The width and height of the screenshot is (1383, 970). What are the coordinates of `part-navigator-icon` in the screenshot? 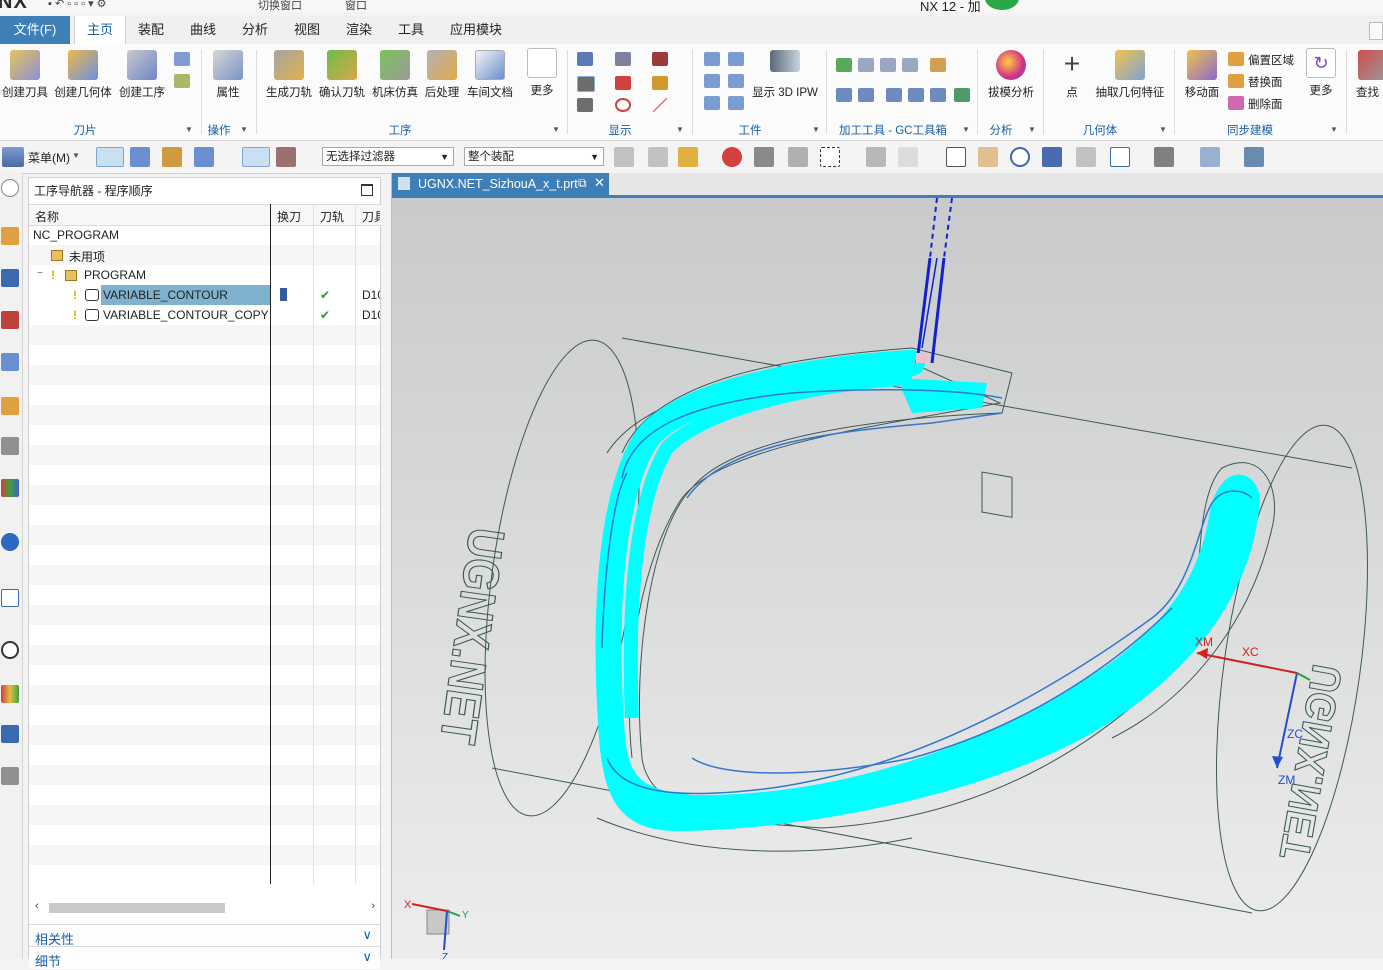 It's located at (10, 320).